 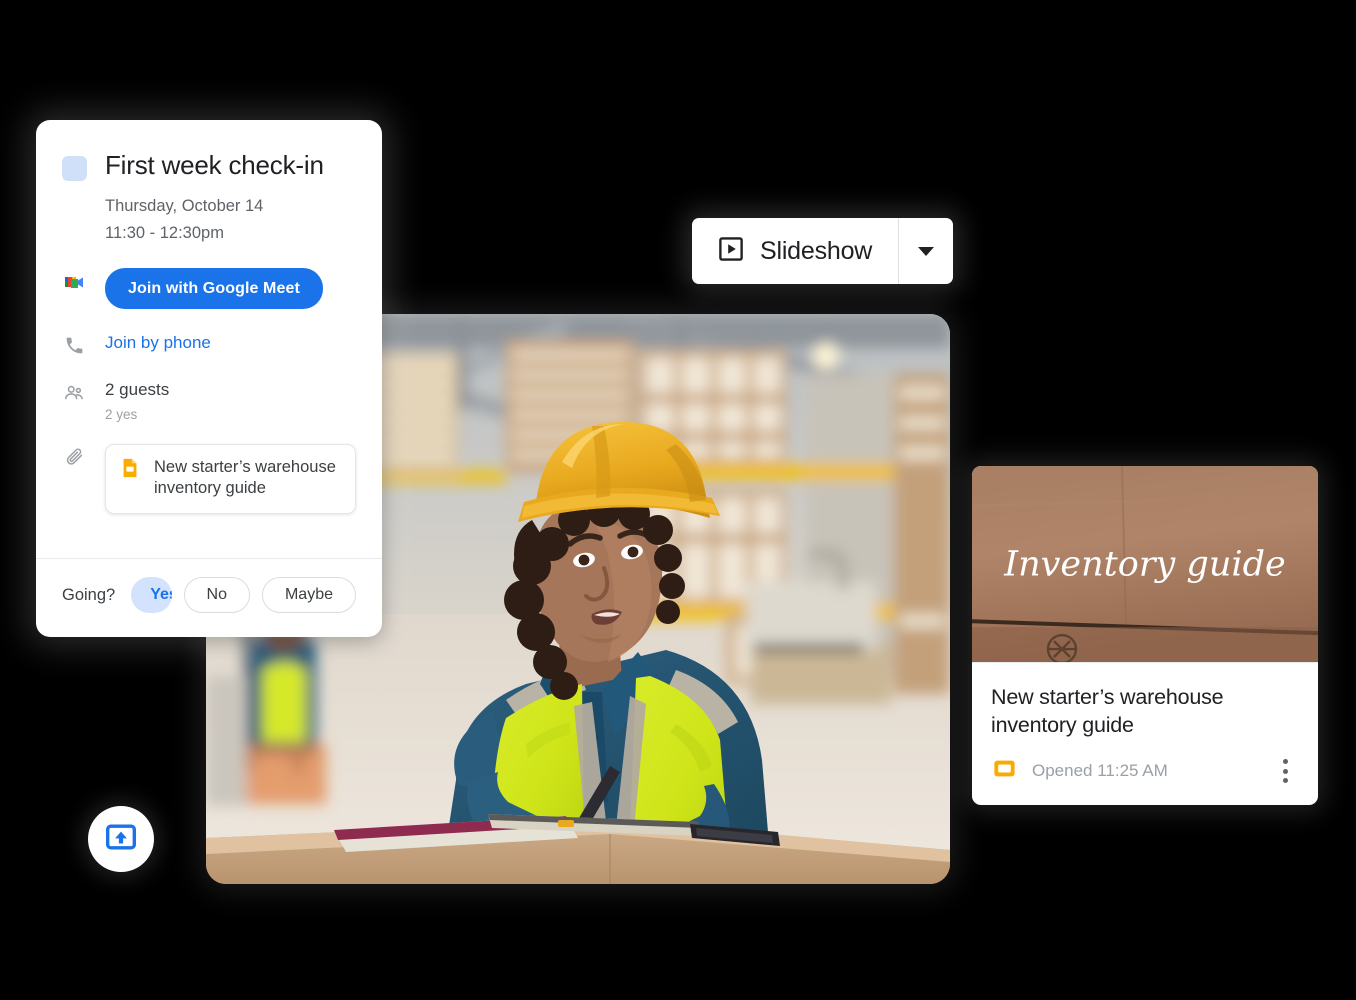 I want to click on people-icon, so click(x=74, y=393).